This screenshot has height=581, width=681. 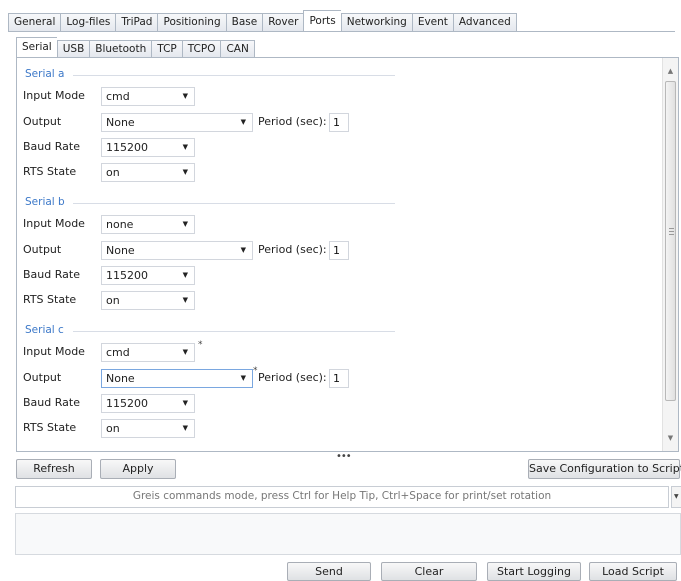 I want to click on tab-general: General, so click(x=34, y=22).